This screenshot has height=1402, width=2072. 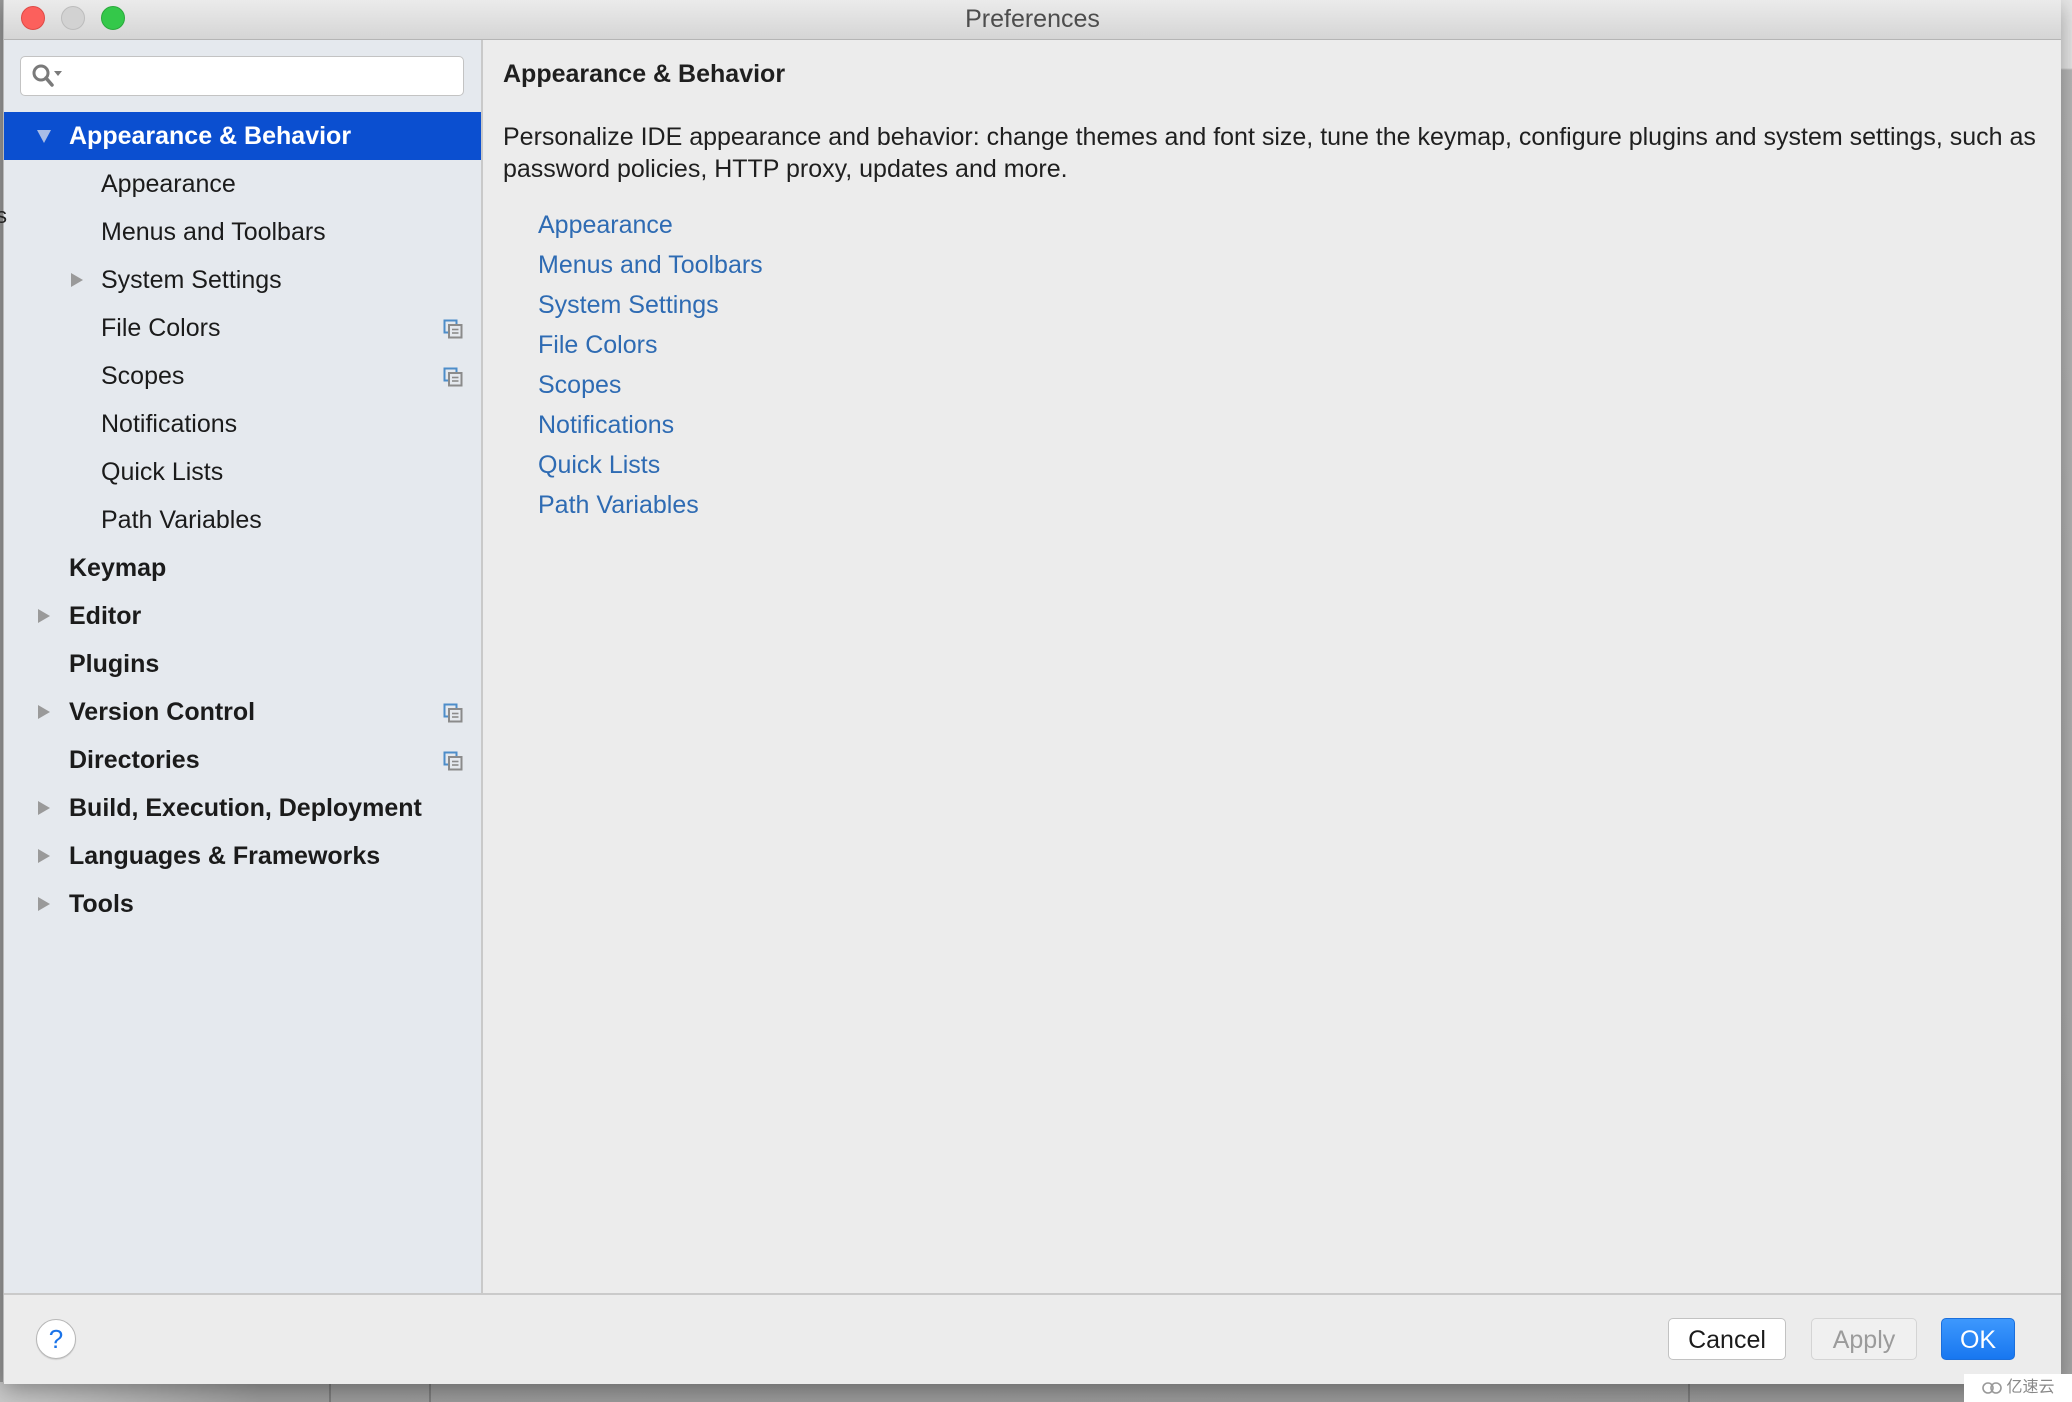 I want to click on tree-item-label: Version Control, so click(x=162, y=712).